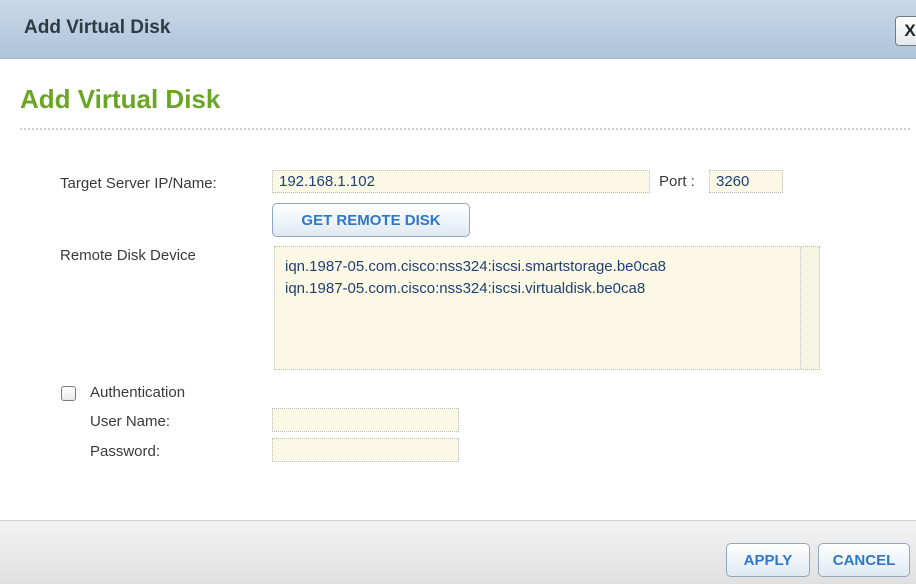 The image size is (916, 584). What do you see at coordinates (458, 29) in the screenshot?
I see `dialog-title-bar: Add Virtual Disk X` at bounding box center [458, 29].